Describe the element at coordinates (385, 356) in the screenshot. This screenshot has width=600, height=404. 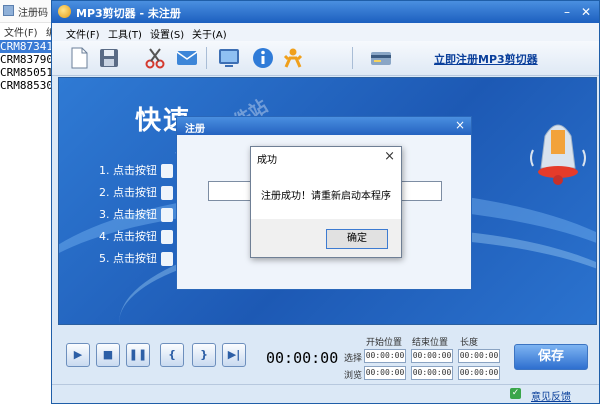
I see `select-start-field: 00:00:00` at that location.